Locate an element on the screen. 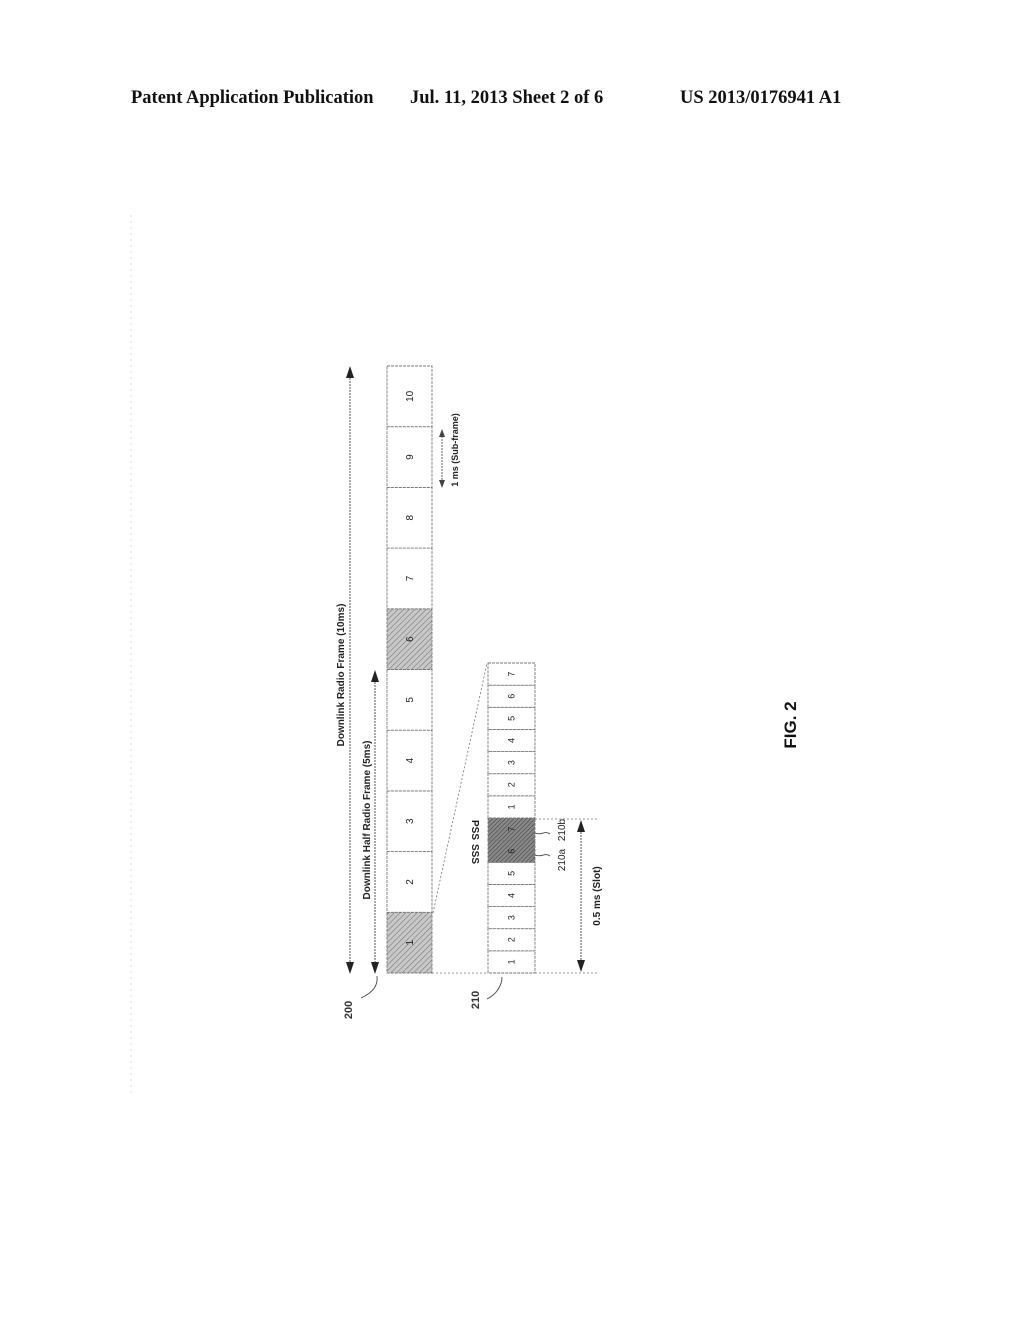 This screenshot has width=1024, height=1320. sss-label: SSS is located at coordinates (474, 854).